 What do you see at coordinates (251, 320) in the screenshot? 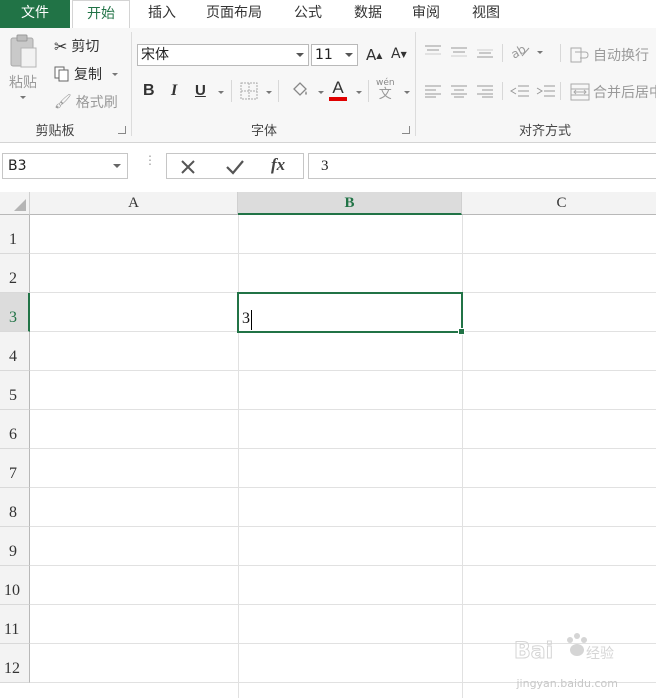
I see `text-cursor` at bounding box center [251, 320].